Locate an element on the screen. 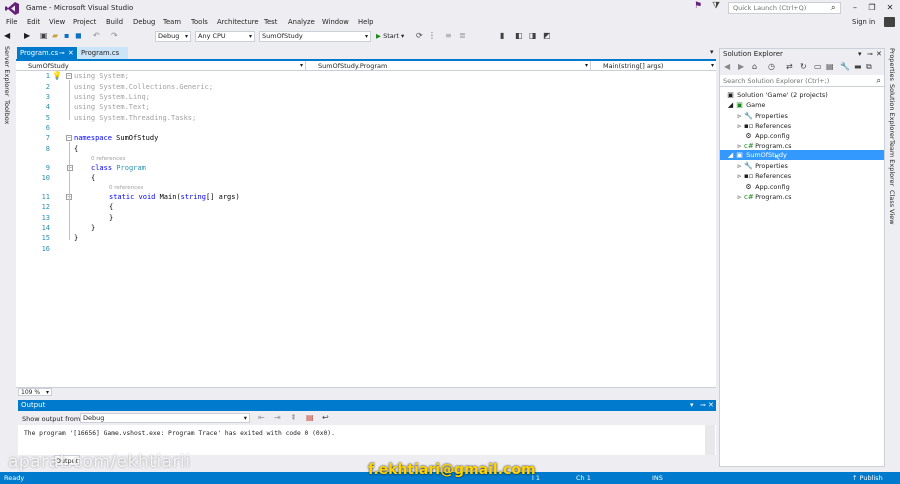  save-all-icon: ◼ is located at coordinates (78, 35).